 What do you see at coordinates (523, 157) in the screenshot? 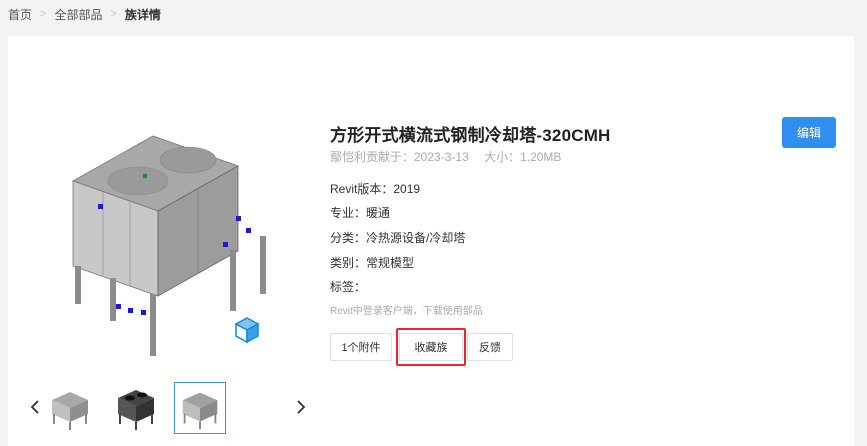
I see `file-size-text: 大小：1.20MB` at bounding box center [523, 157].